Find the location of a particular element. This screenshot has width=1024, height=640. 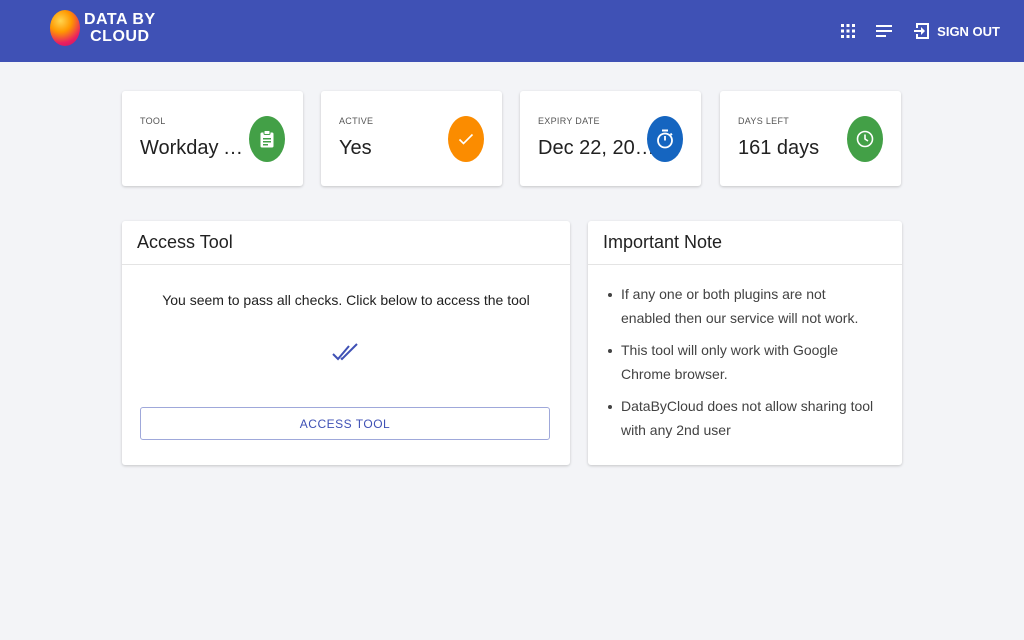

access-tool-button: ACCESS TOOL is located at coordinates (345, 423).